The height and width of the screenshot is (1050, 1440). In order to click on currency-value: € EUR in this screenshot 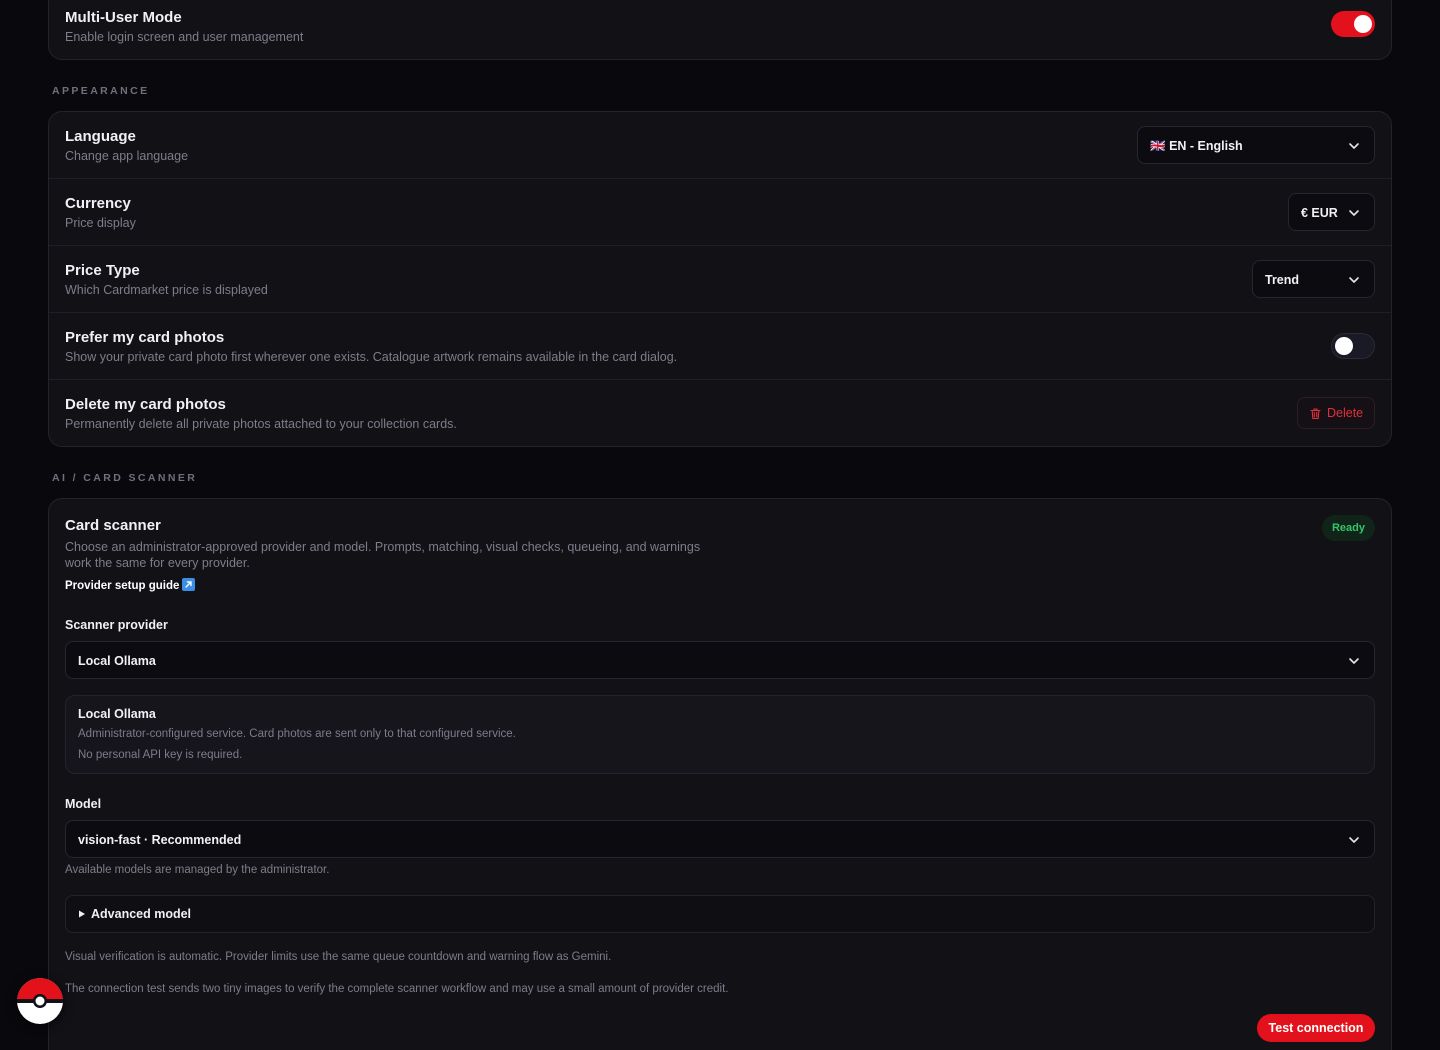, I will do `click(1319, 213)`.